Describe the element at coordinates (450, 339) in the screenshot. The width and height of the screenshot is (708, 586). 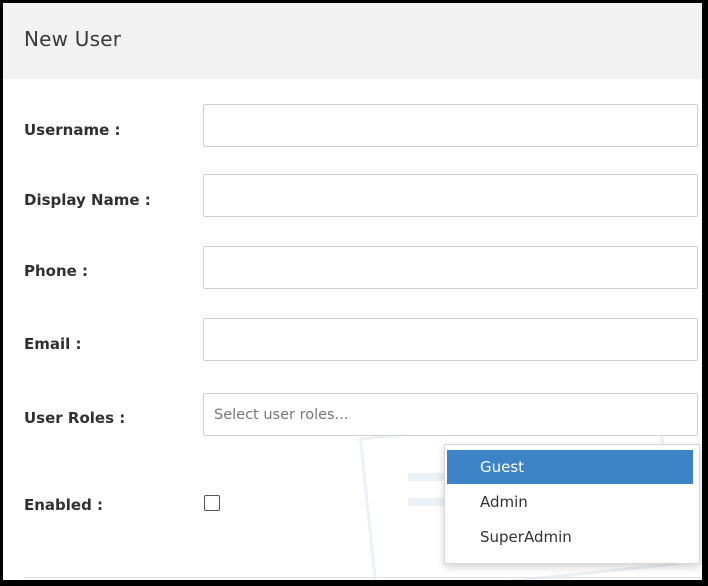
I see `email-input` at that location.